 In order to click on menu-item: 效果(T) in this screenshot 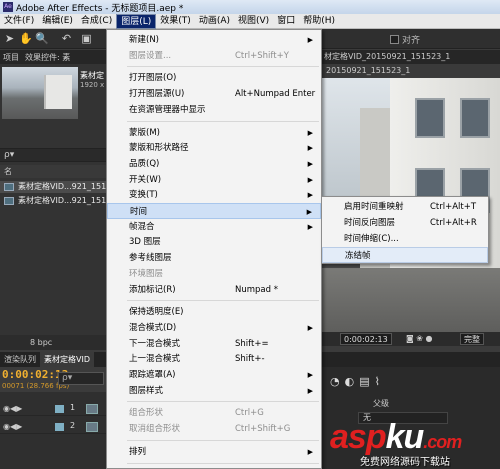, I will do `click(175, 21)`.